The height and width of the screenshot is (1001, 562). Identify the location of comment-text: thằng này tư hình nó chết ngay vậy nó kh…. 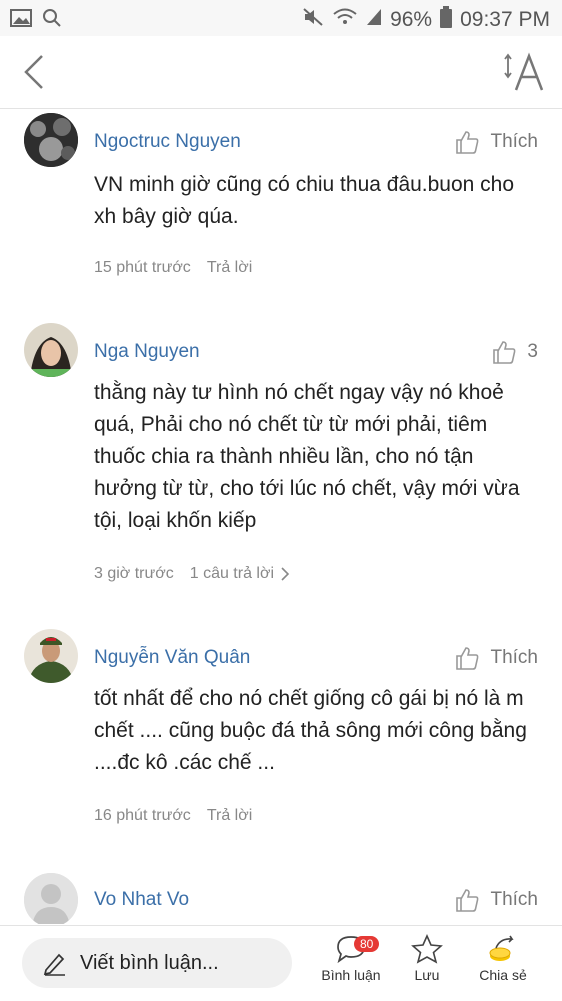
(307, 456).